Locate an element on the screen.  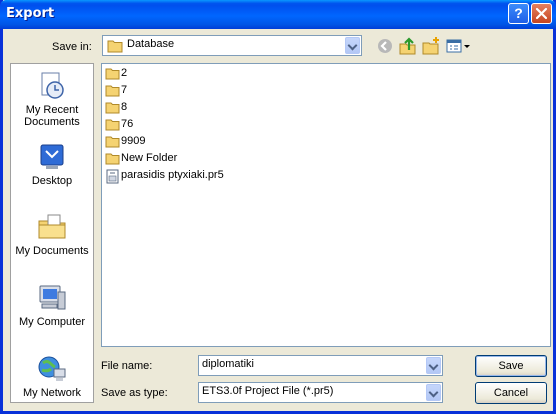
close-icon is located at coordinates (541, 13).